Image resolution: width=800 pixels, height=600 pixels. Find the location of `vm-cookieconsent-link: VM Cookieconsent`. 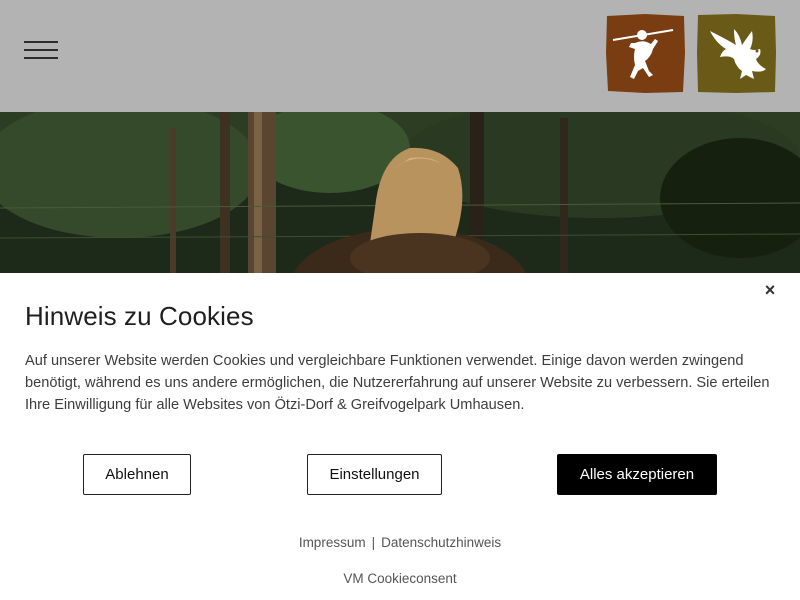

vm-cookieconsent-link: VM Cookieconsent is located at coordinates (399, 578).